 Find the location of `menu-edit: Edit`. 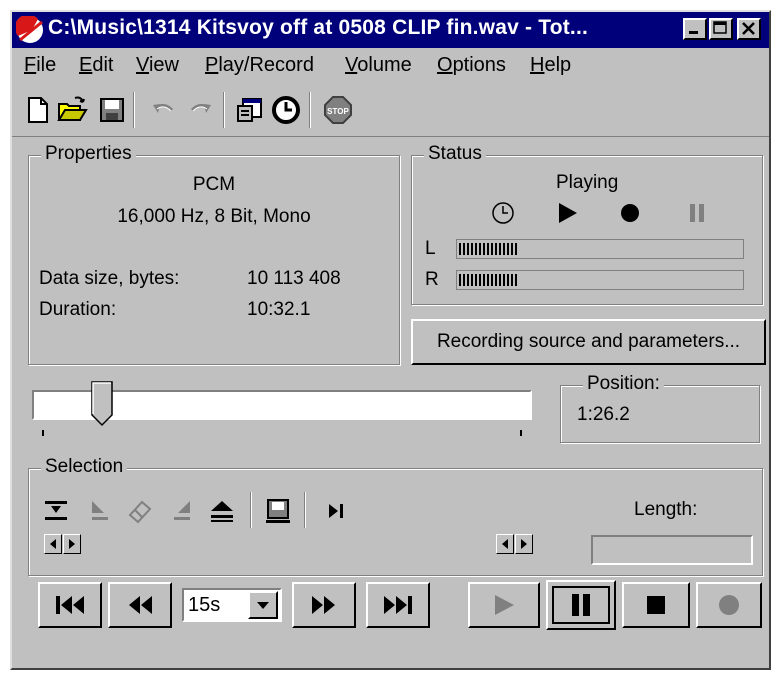

menu-edit: Edit is located at coordinates (96, 65).